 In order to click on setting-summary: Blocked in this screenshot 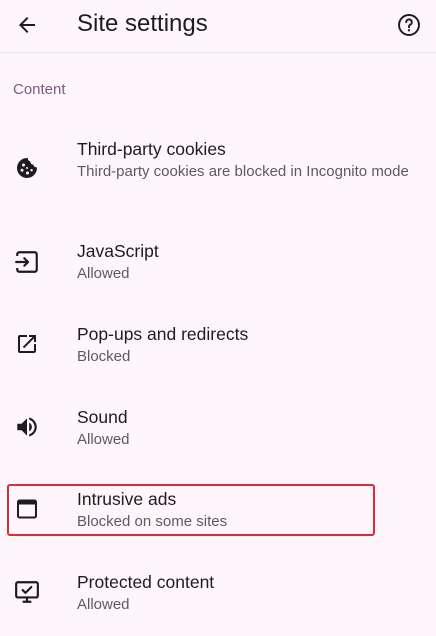, I will do `click(104, 356)`.